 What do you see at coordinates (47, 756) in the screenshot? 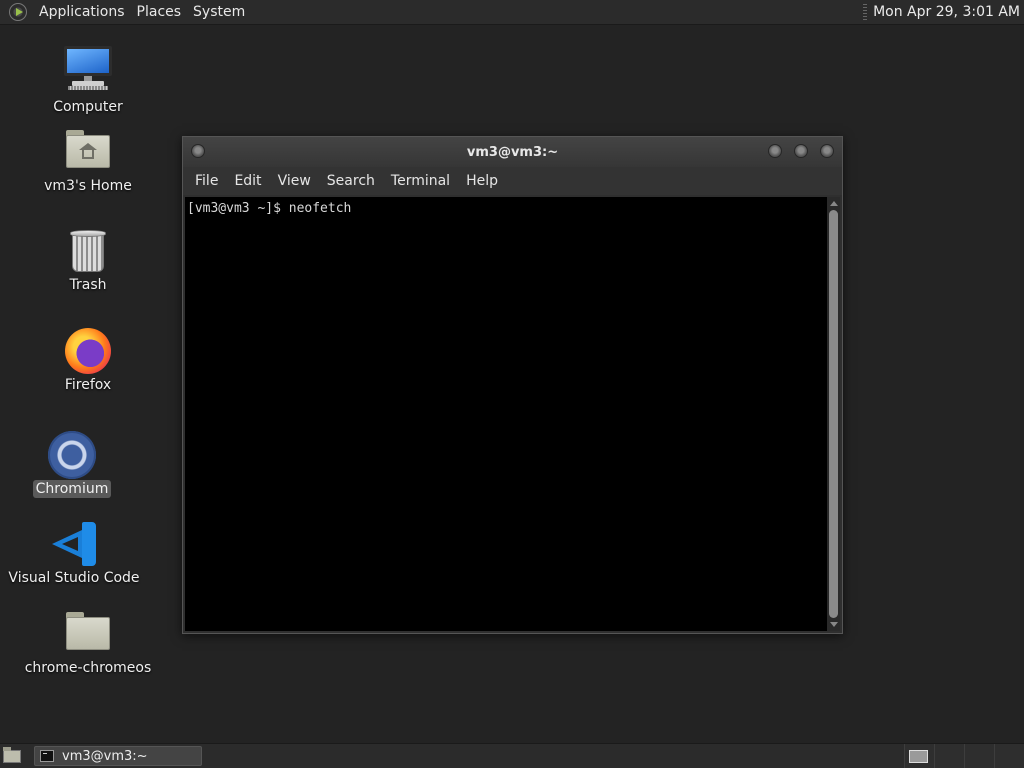
I see `terminal-icon` at bounding box center [47, 756].